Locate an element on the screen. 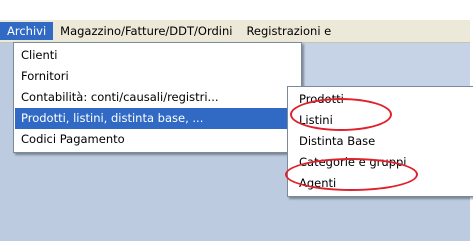  submenu-item-distinta-base: Distinta Base is located at coordinates (380, 141).